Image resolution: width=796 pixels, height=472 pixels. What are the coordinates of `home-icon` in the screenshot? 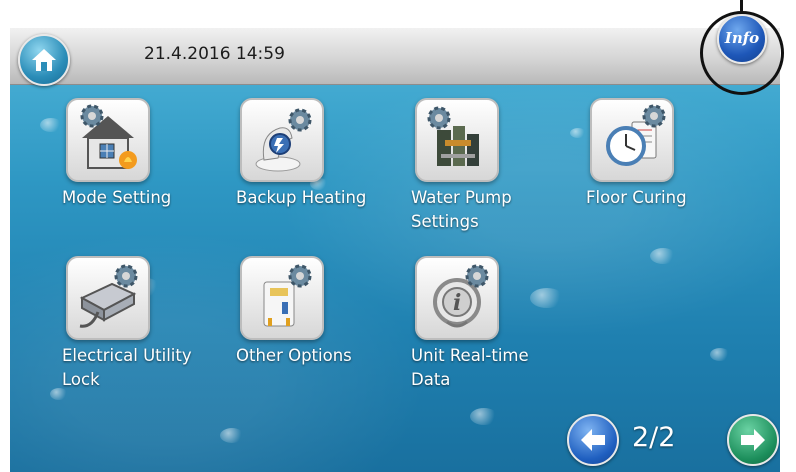 It's located at (44, 60).